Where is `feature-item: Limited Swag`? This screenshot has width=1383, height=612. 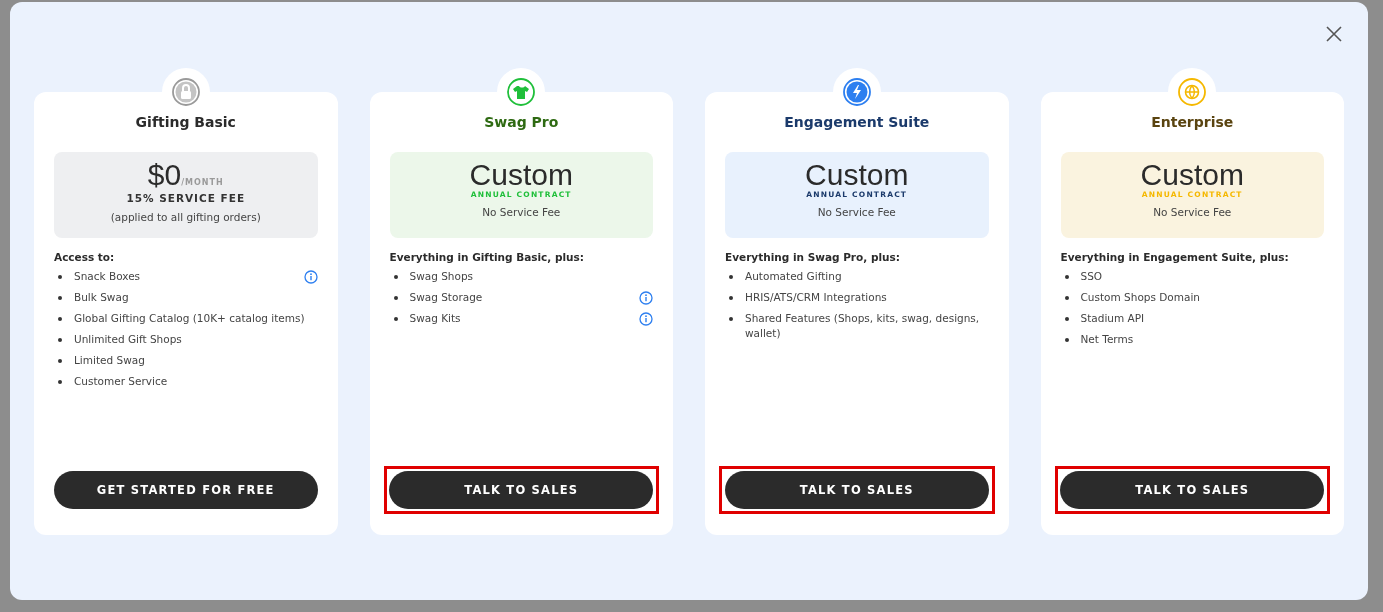
feature-item: Limited Swag is located at coordinates (110, 360).